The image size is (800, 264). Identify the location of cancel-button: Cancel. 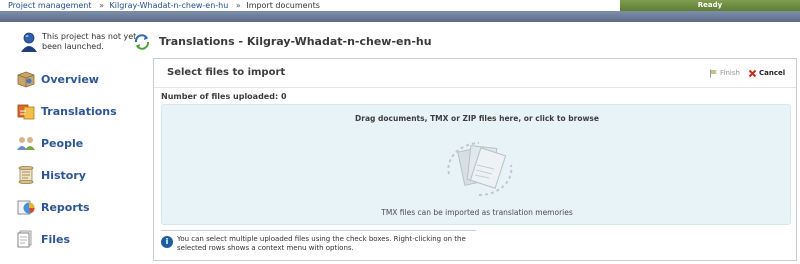
(766, 73).